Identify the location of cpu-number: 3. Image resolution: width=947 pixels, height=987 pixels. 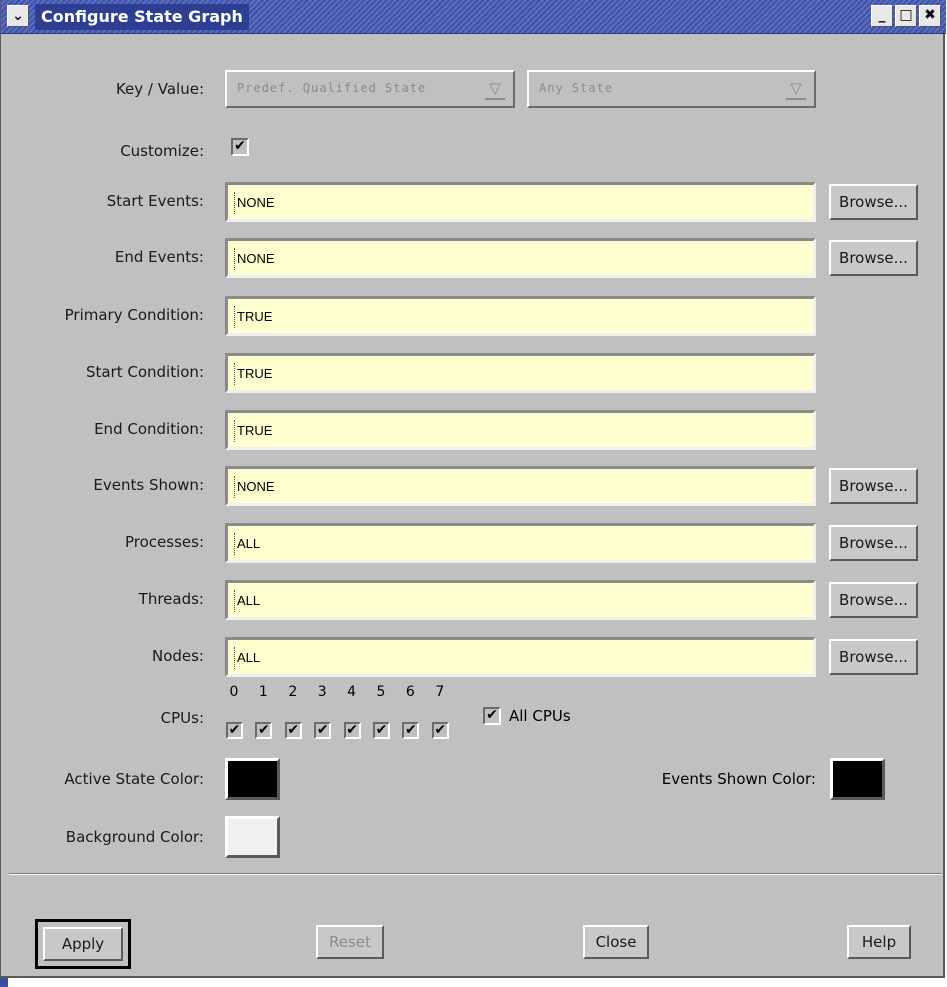
(322, 692).